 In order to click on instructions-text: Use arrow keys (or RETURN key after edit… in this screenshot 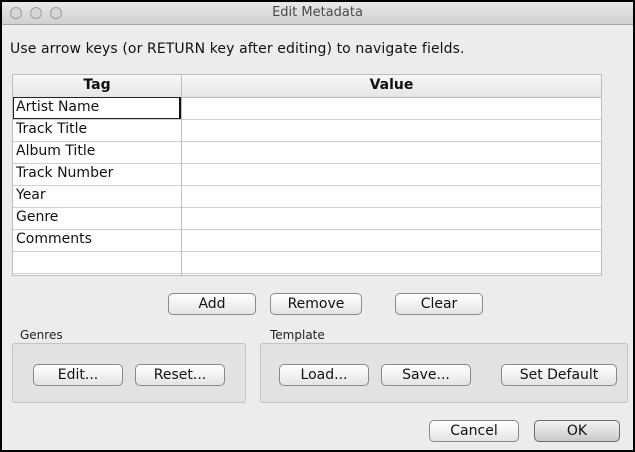, I will do `click(237, 49)`.